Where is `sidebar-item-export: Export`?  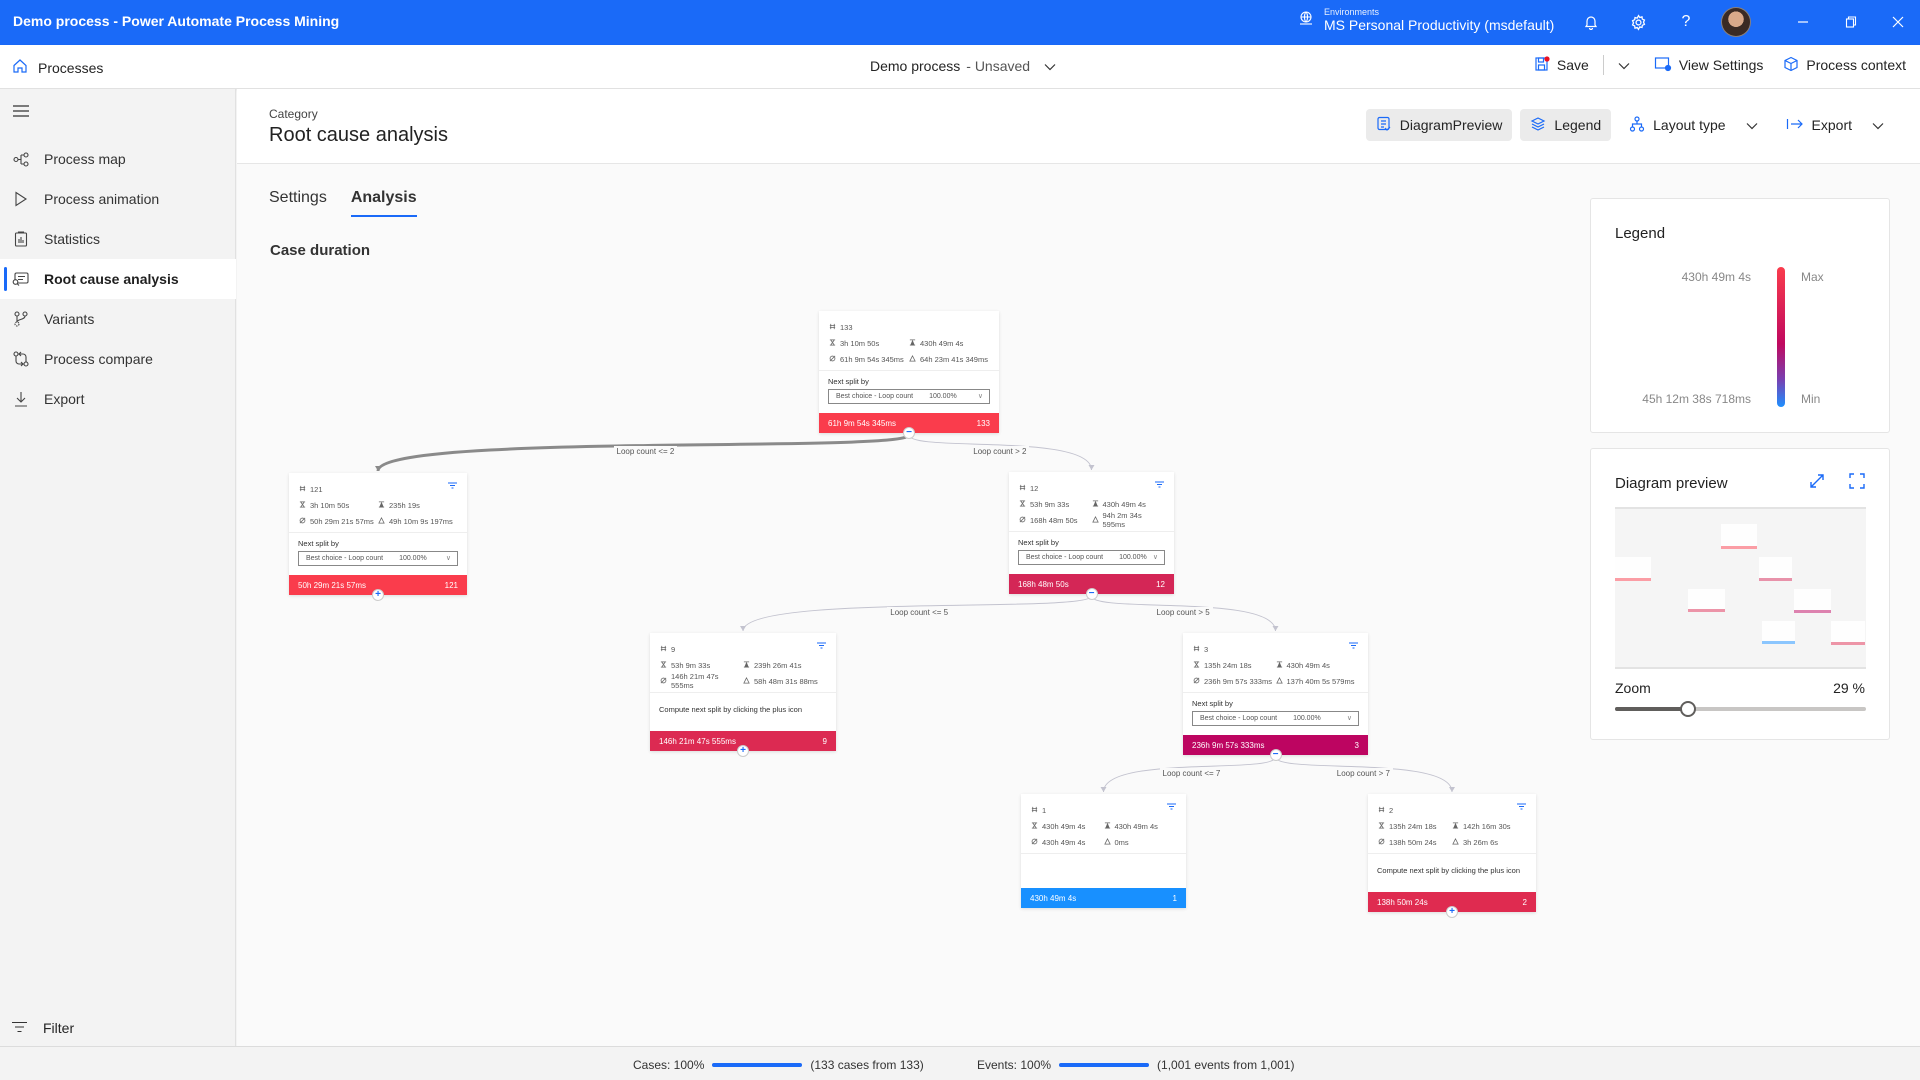
sidebar-item-export: Export is located at coordinates (118, 399).